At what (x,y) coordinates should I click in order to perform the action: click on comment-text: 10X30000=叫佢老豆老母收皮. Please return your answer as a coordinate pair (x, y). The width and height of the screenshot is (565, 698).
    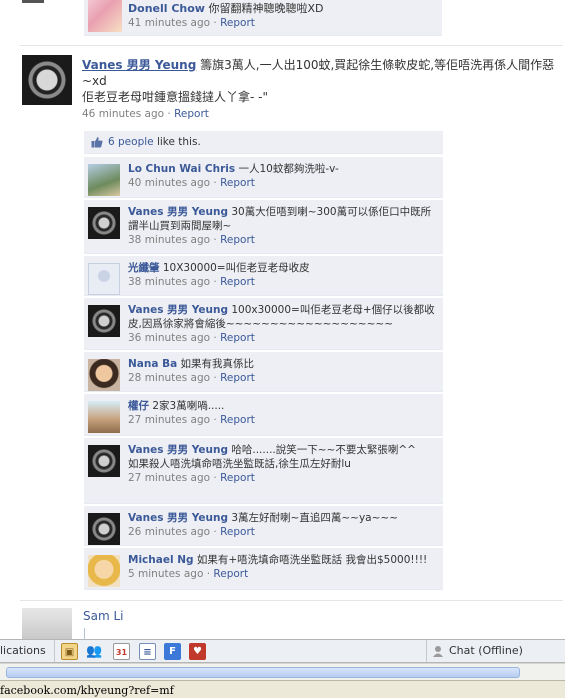
    Looking at the image, I should click on (236, 268).